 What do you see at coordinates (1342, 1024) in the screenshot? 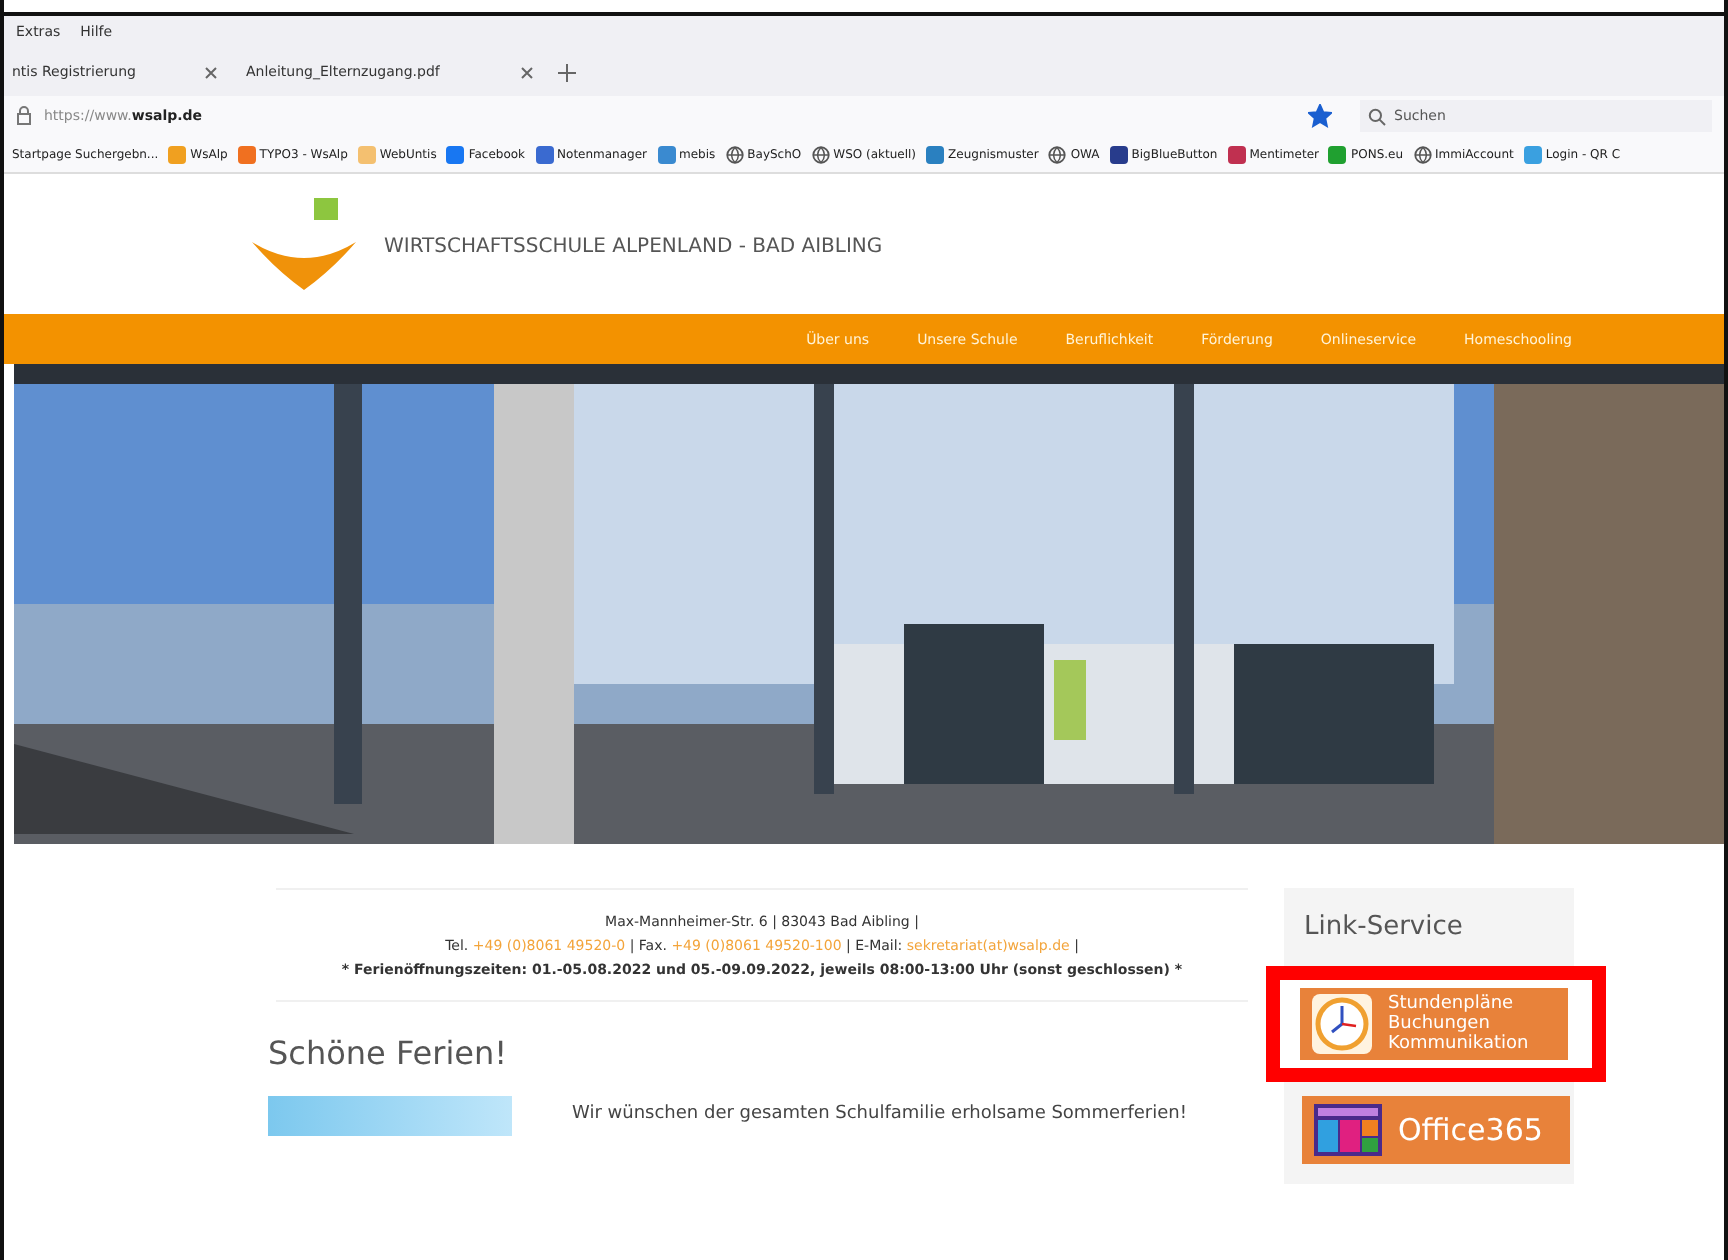
I see `clock-icon` at bounding box center [1342, 1024].